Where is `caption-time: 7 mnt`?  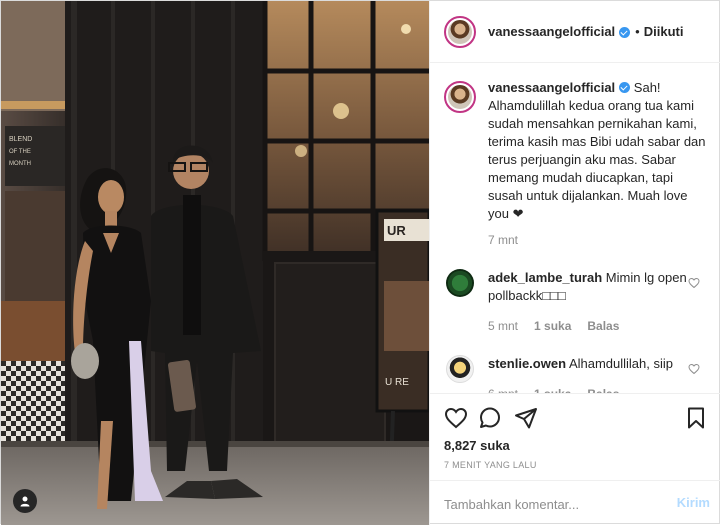
caption-time: 7 mnt is located at coordinates (598, 240).